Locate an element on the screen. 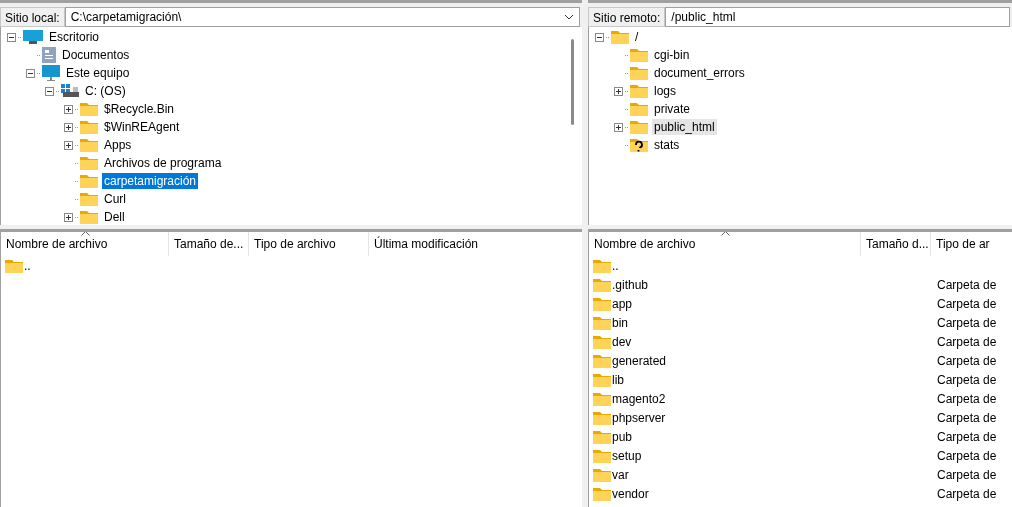 This screenshot has height=507, width=1012. file-name: var is located at coordinates (620, 474).